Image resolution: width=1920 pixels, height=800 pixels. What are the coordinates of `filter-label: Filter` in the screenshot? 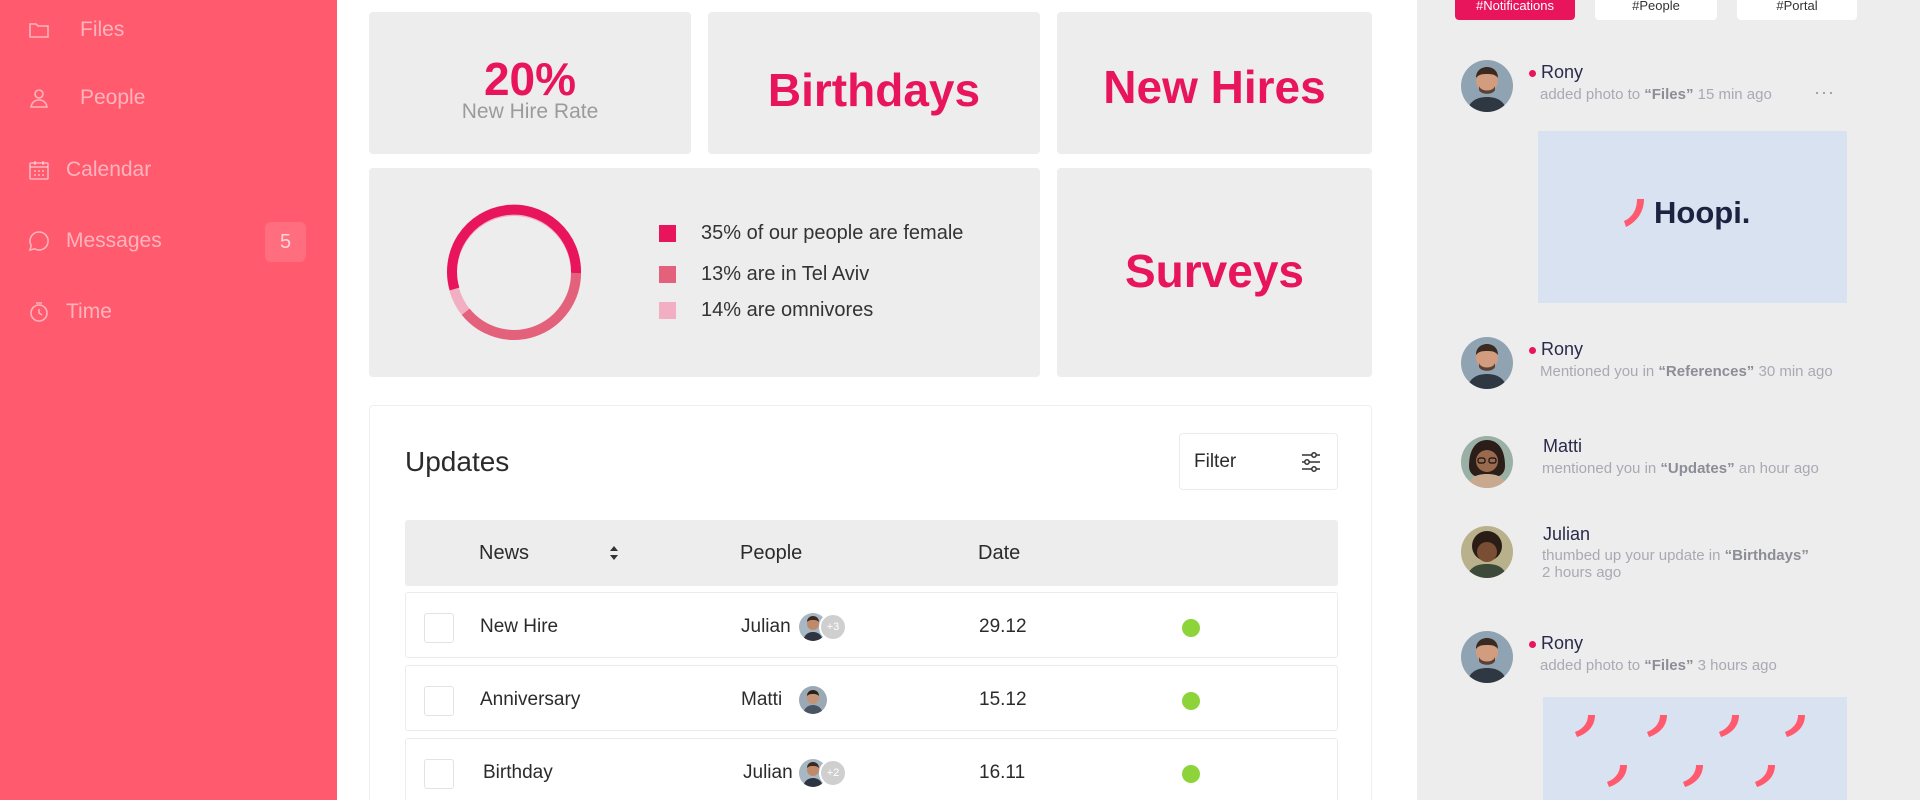 It's located at (1215, 461).